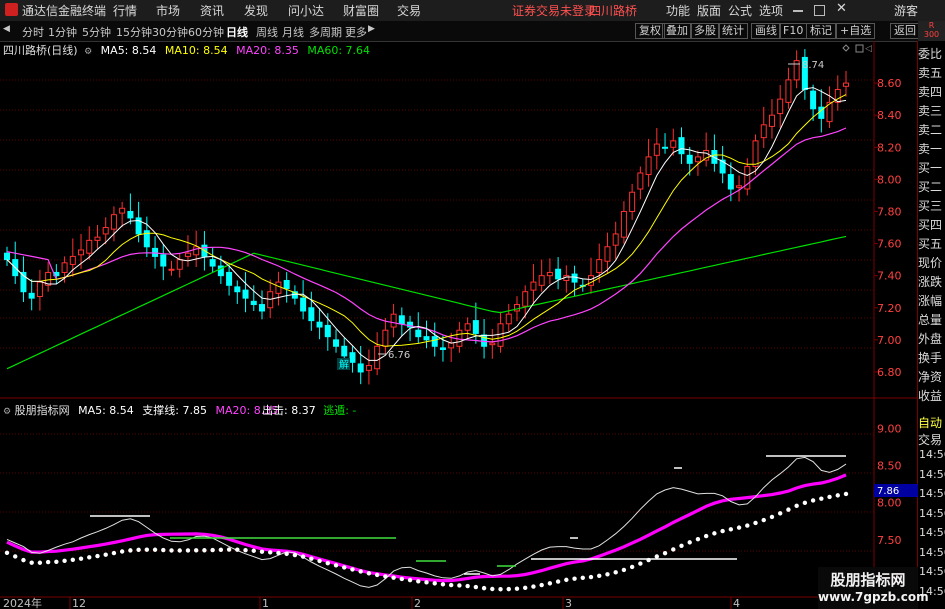 This screenshot has width=945, height=609. I want to click on quote-label: 买五, so click(930, 244).